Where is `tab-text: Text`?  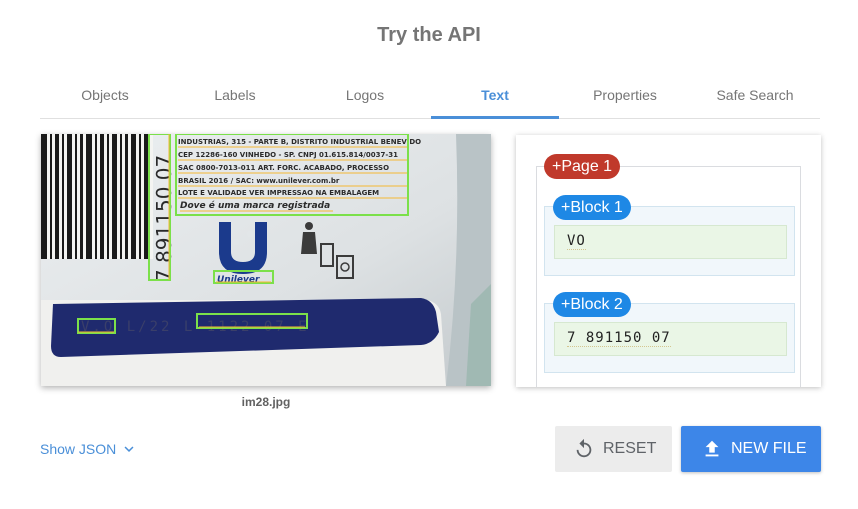 tab-text: Text is located at coordinates (495, 98).